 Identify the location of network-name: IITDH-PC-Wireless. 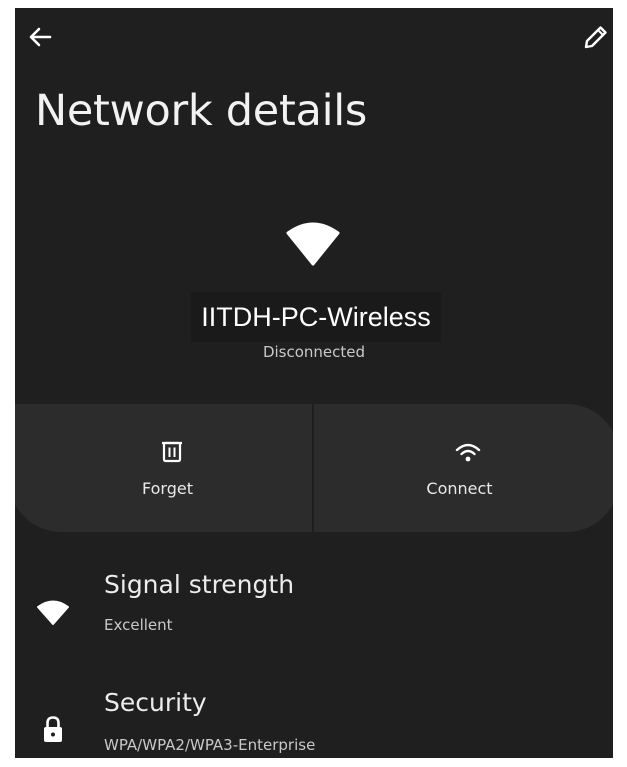
(316, 317).